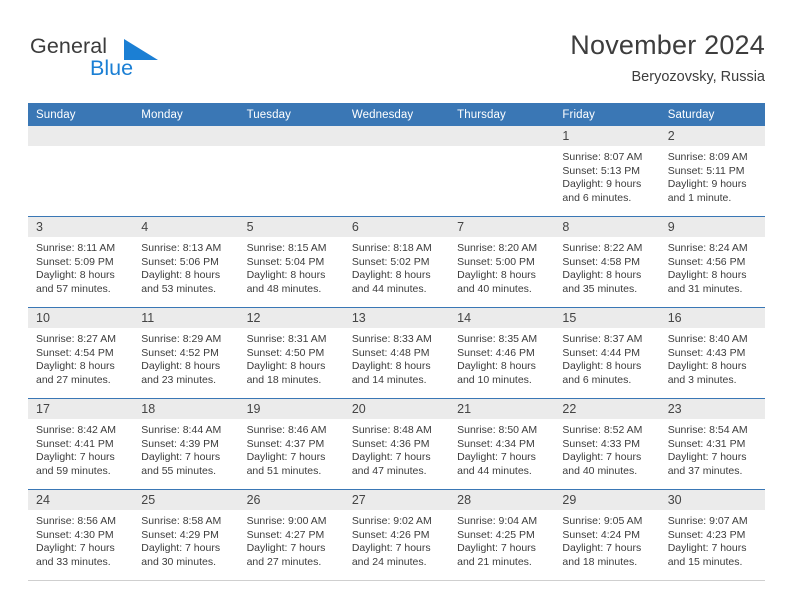 This screenshot has width=792, height=612. I want to click on day-sunset-text: Sunset: 4:39 PM, so click(180, 443).